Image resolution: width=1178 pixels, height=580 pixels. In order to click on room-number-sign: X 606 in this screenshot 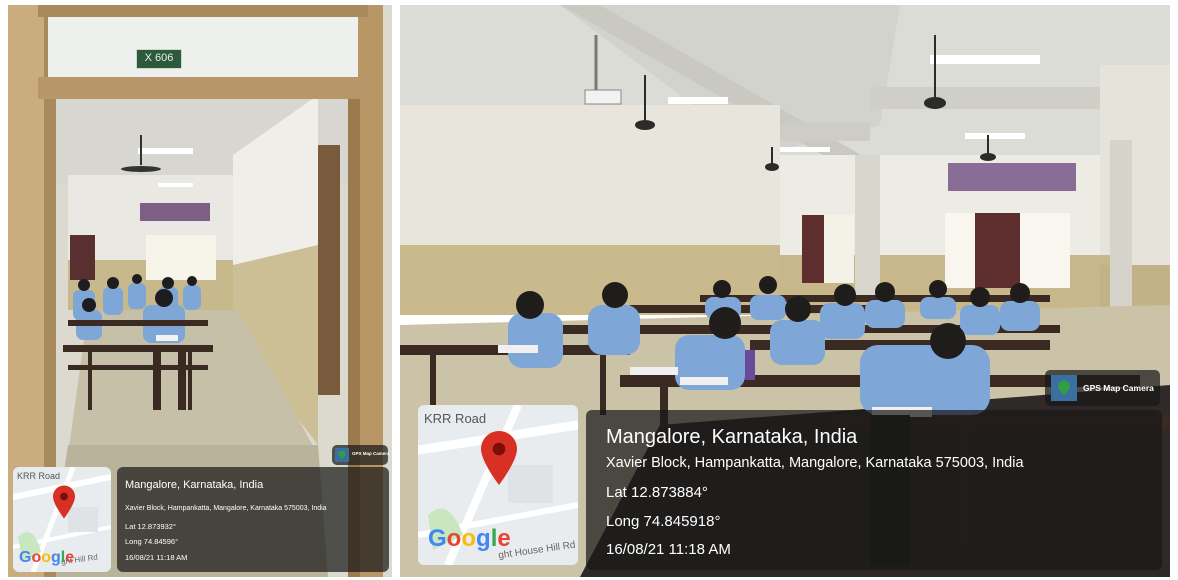, I will do `click(159, 59)`.